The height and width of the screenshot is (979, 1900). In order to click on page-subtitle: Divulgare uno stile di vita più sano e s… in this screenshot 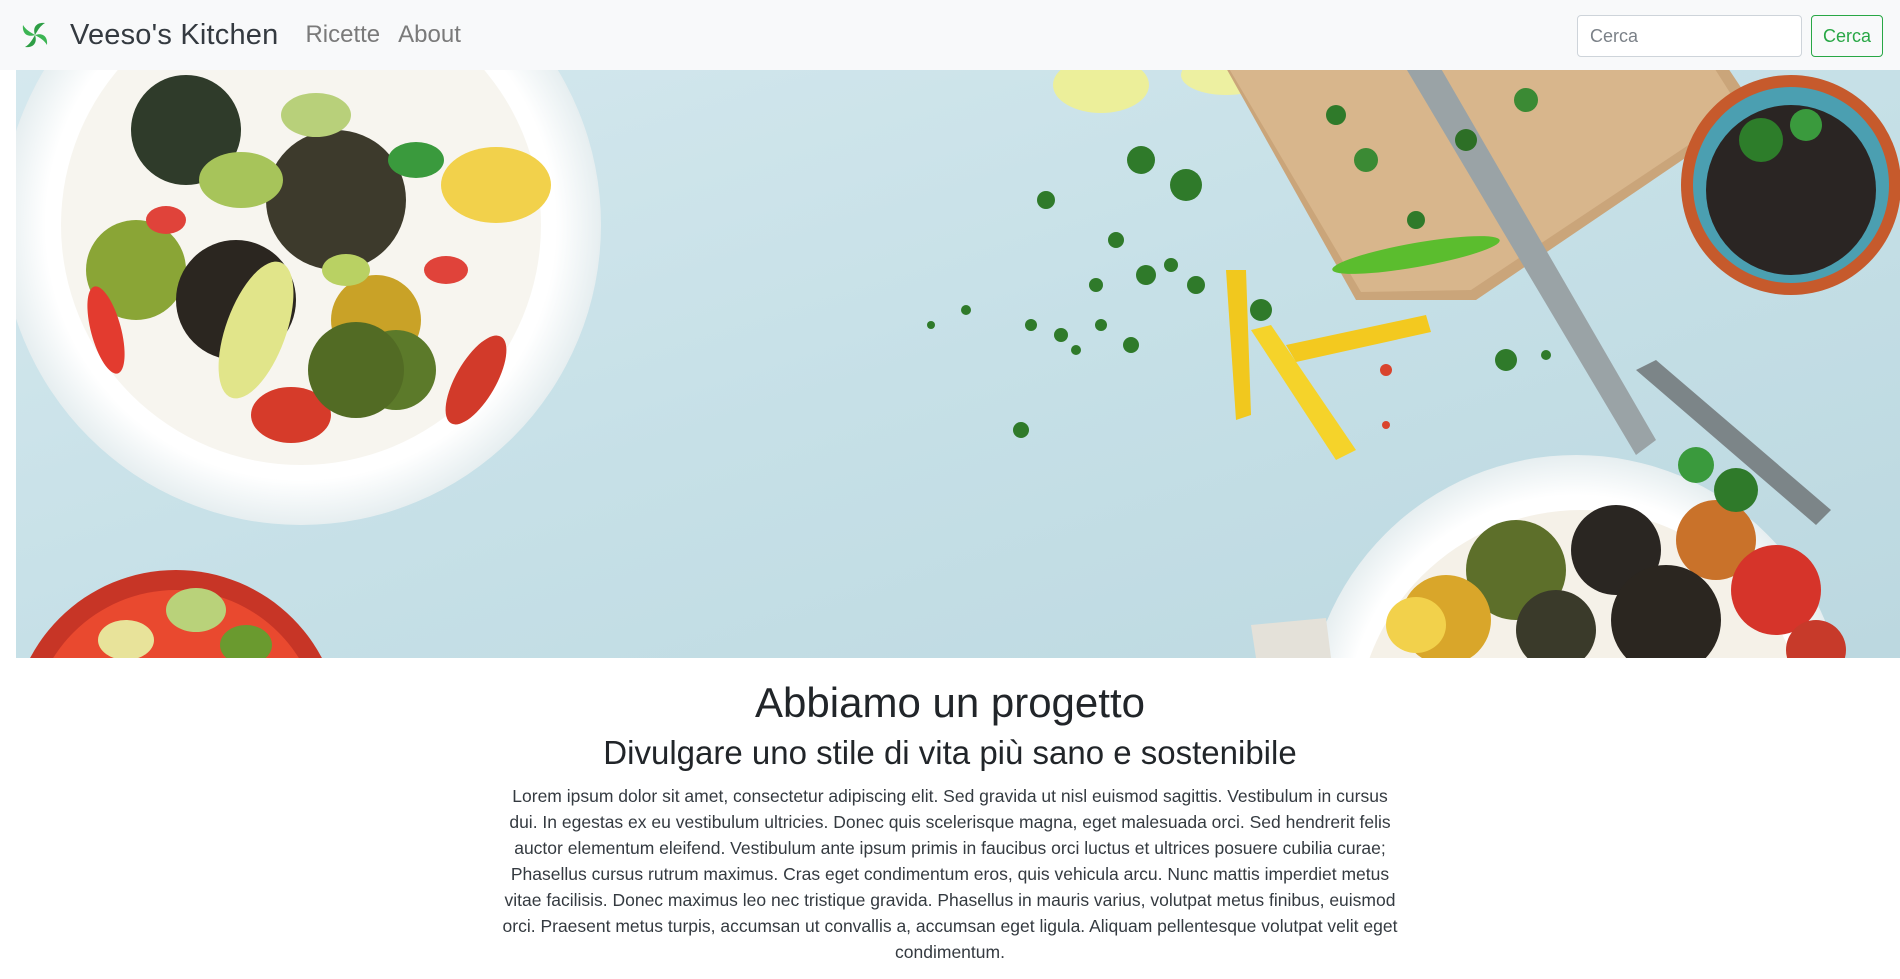, I will do `click(950, 753)`.